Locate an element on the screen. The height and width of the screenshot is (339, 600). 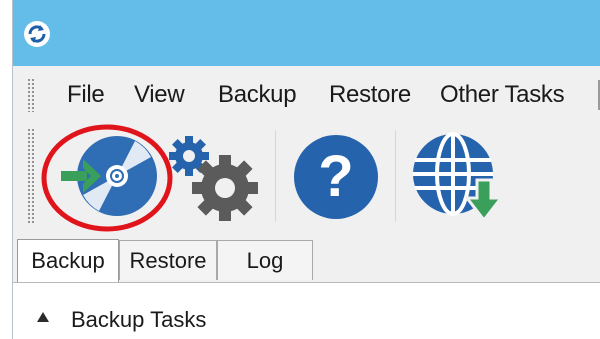
tree-node-backup-tasks: Backup Tasks is located at coordinates (138, 320).